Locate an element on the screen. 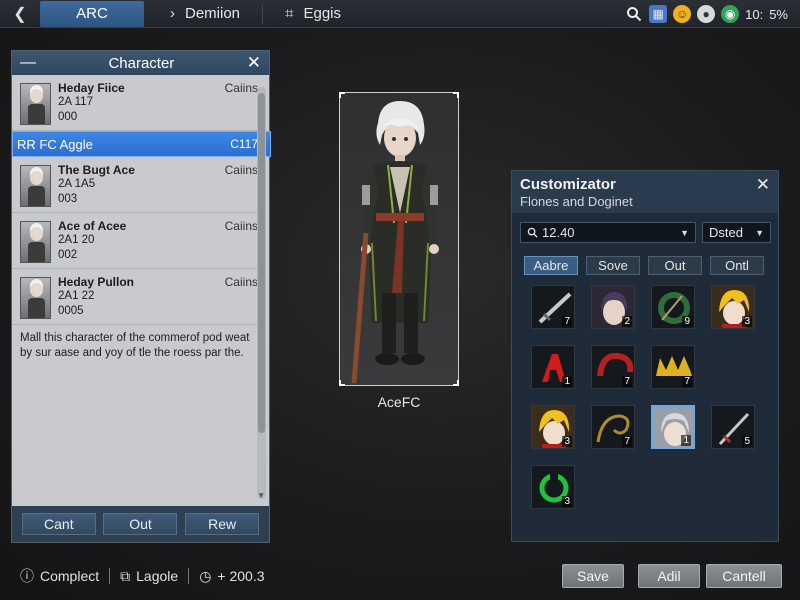 This screenshot has width=800, height=600. search-input is located at coordinates (611, 232).